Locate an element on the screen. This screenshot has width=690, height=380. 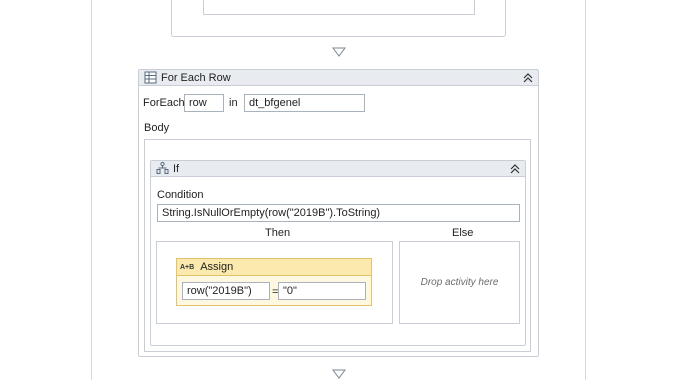
assign-value-input: "0" is located at coordinates (322, 291).